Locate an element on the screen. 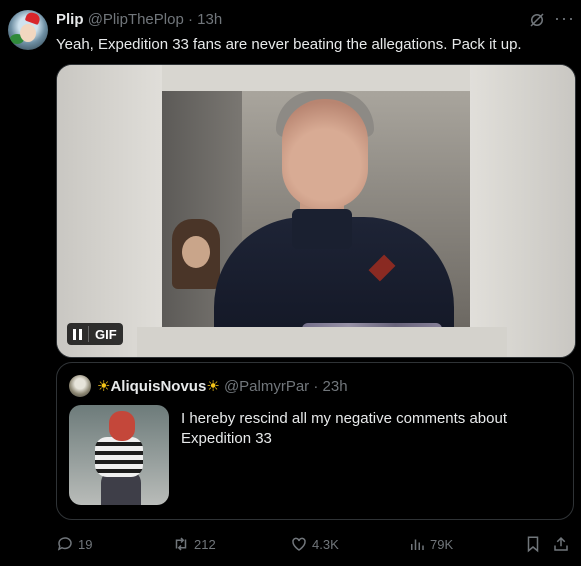 The width and height of the screenshot is (581, 566). share-button is located at coordinates (561, 544).